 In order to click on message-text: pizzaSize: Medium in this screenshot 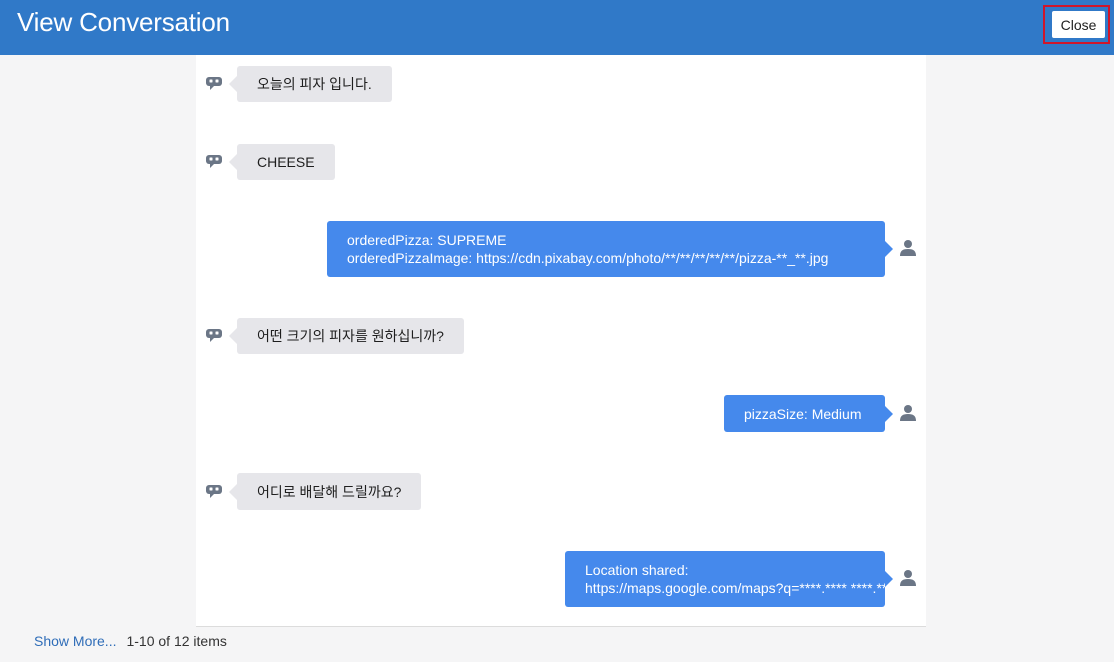, I will do `click(803, 413)`.